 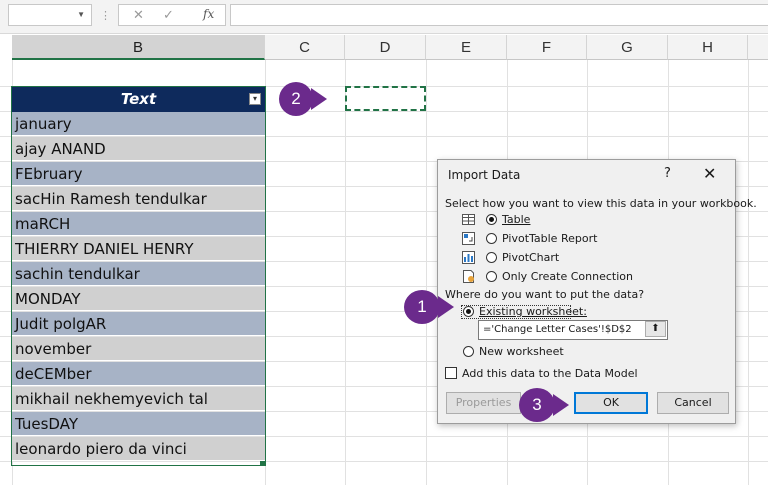 What do you see at coordinates (138, 174) in the screenshot?
I see `table-row: FEbruary` at bounding box center [138, 174].